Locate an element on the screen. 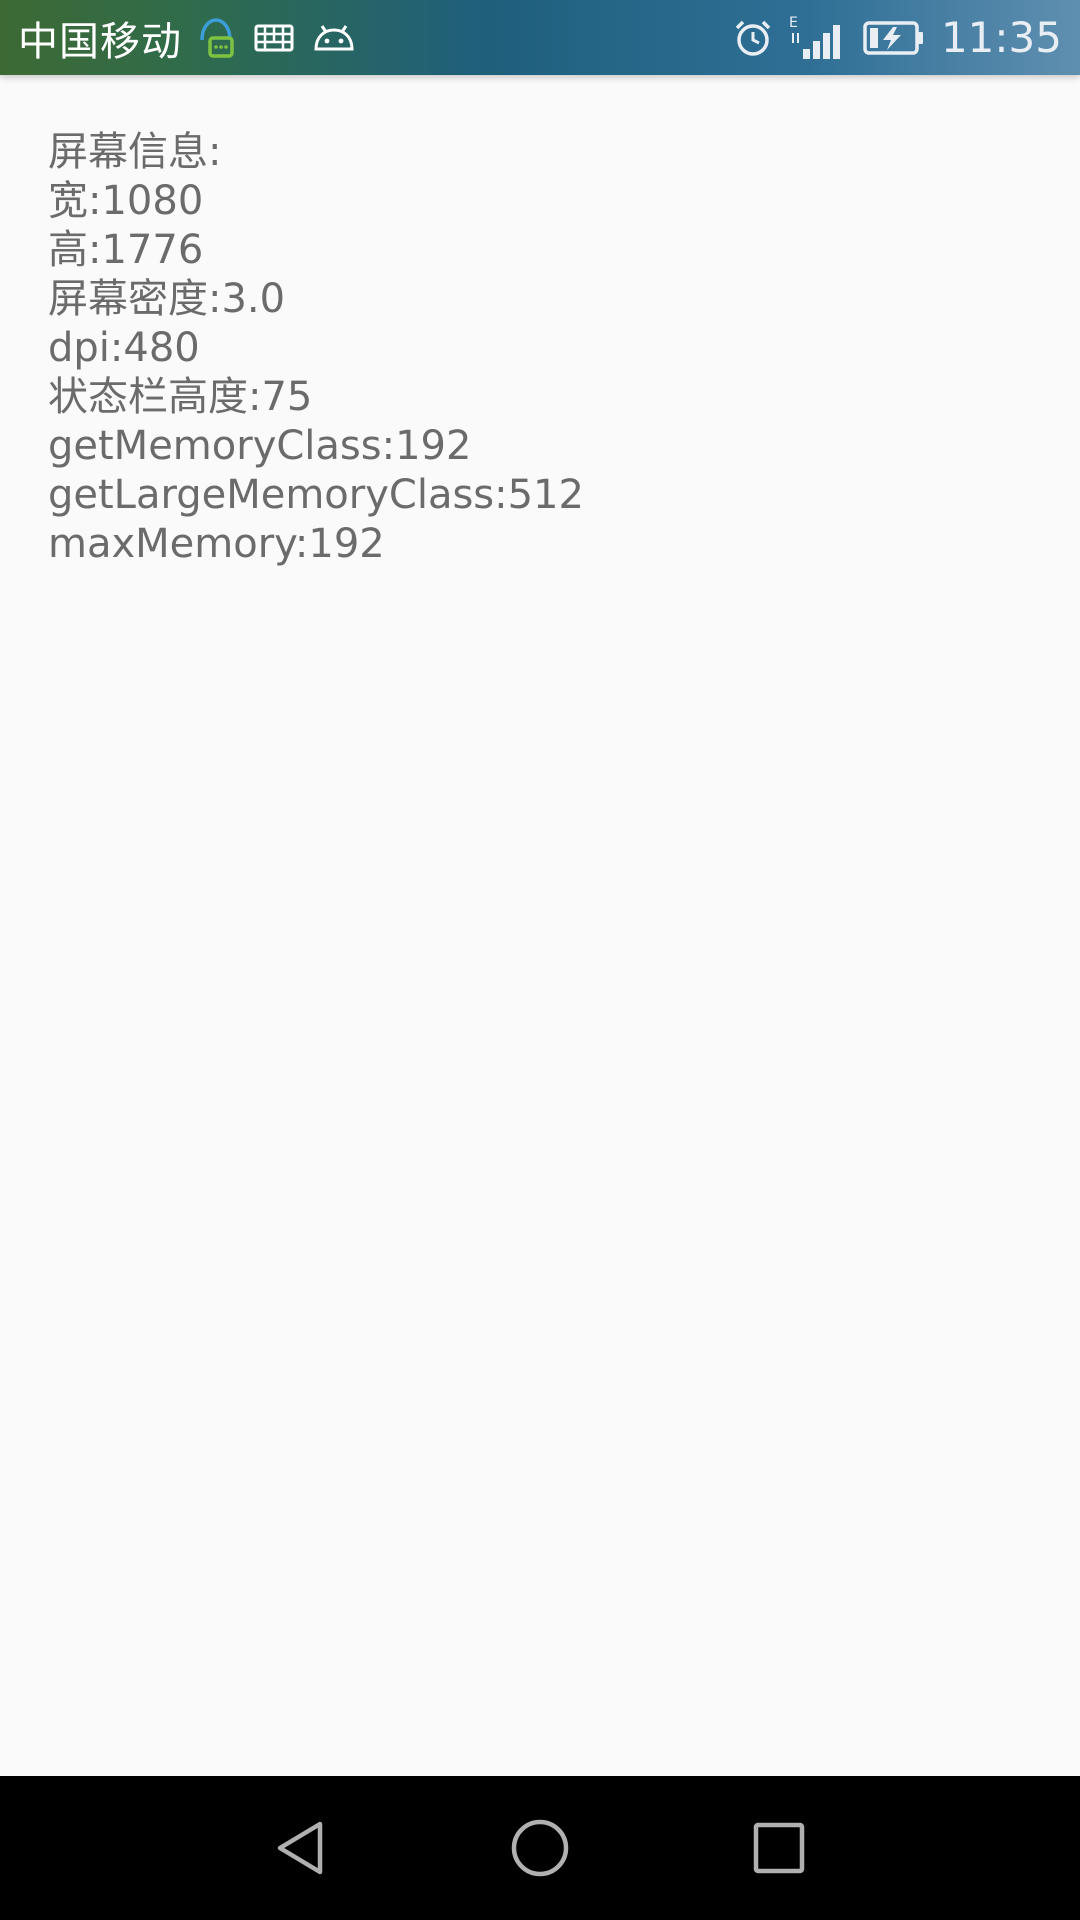  home-icon is located at coordinates (540, 1848).